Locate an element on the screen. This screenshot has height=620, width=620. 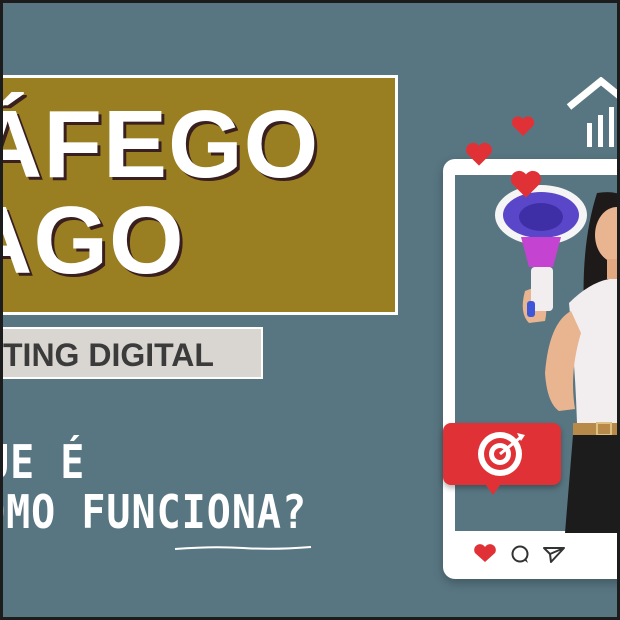
phone-action-bar is located at coordinates (519, 553).